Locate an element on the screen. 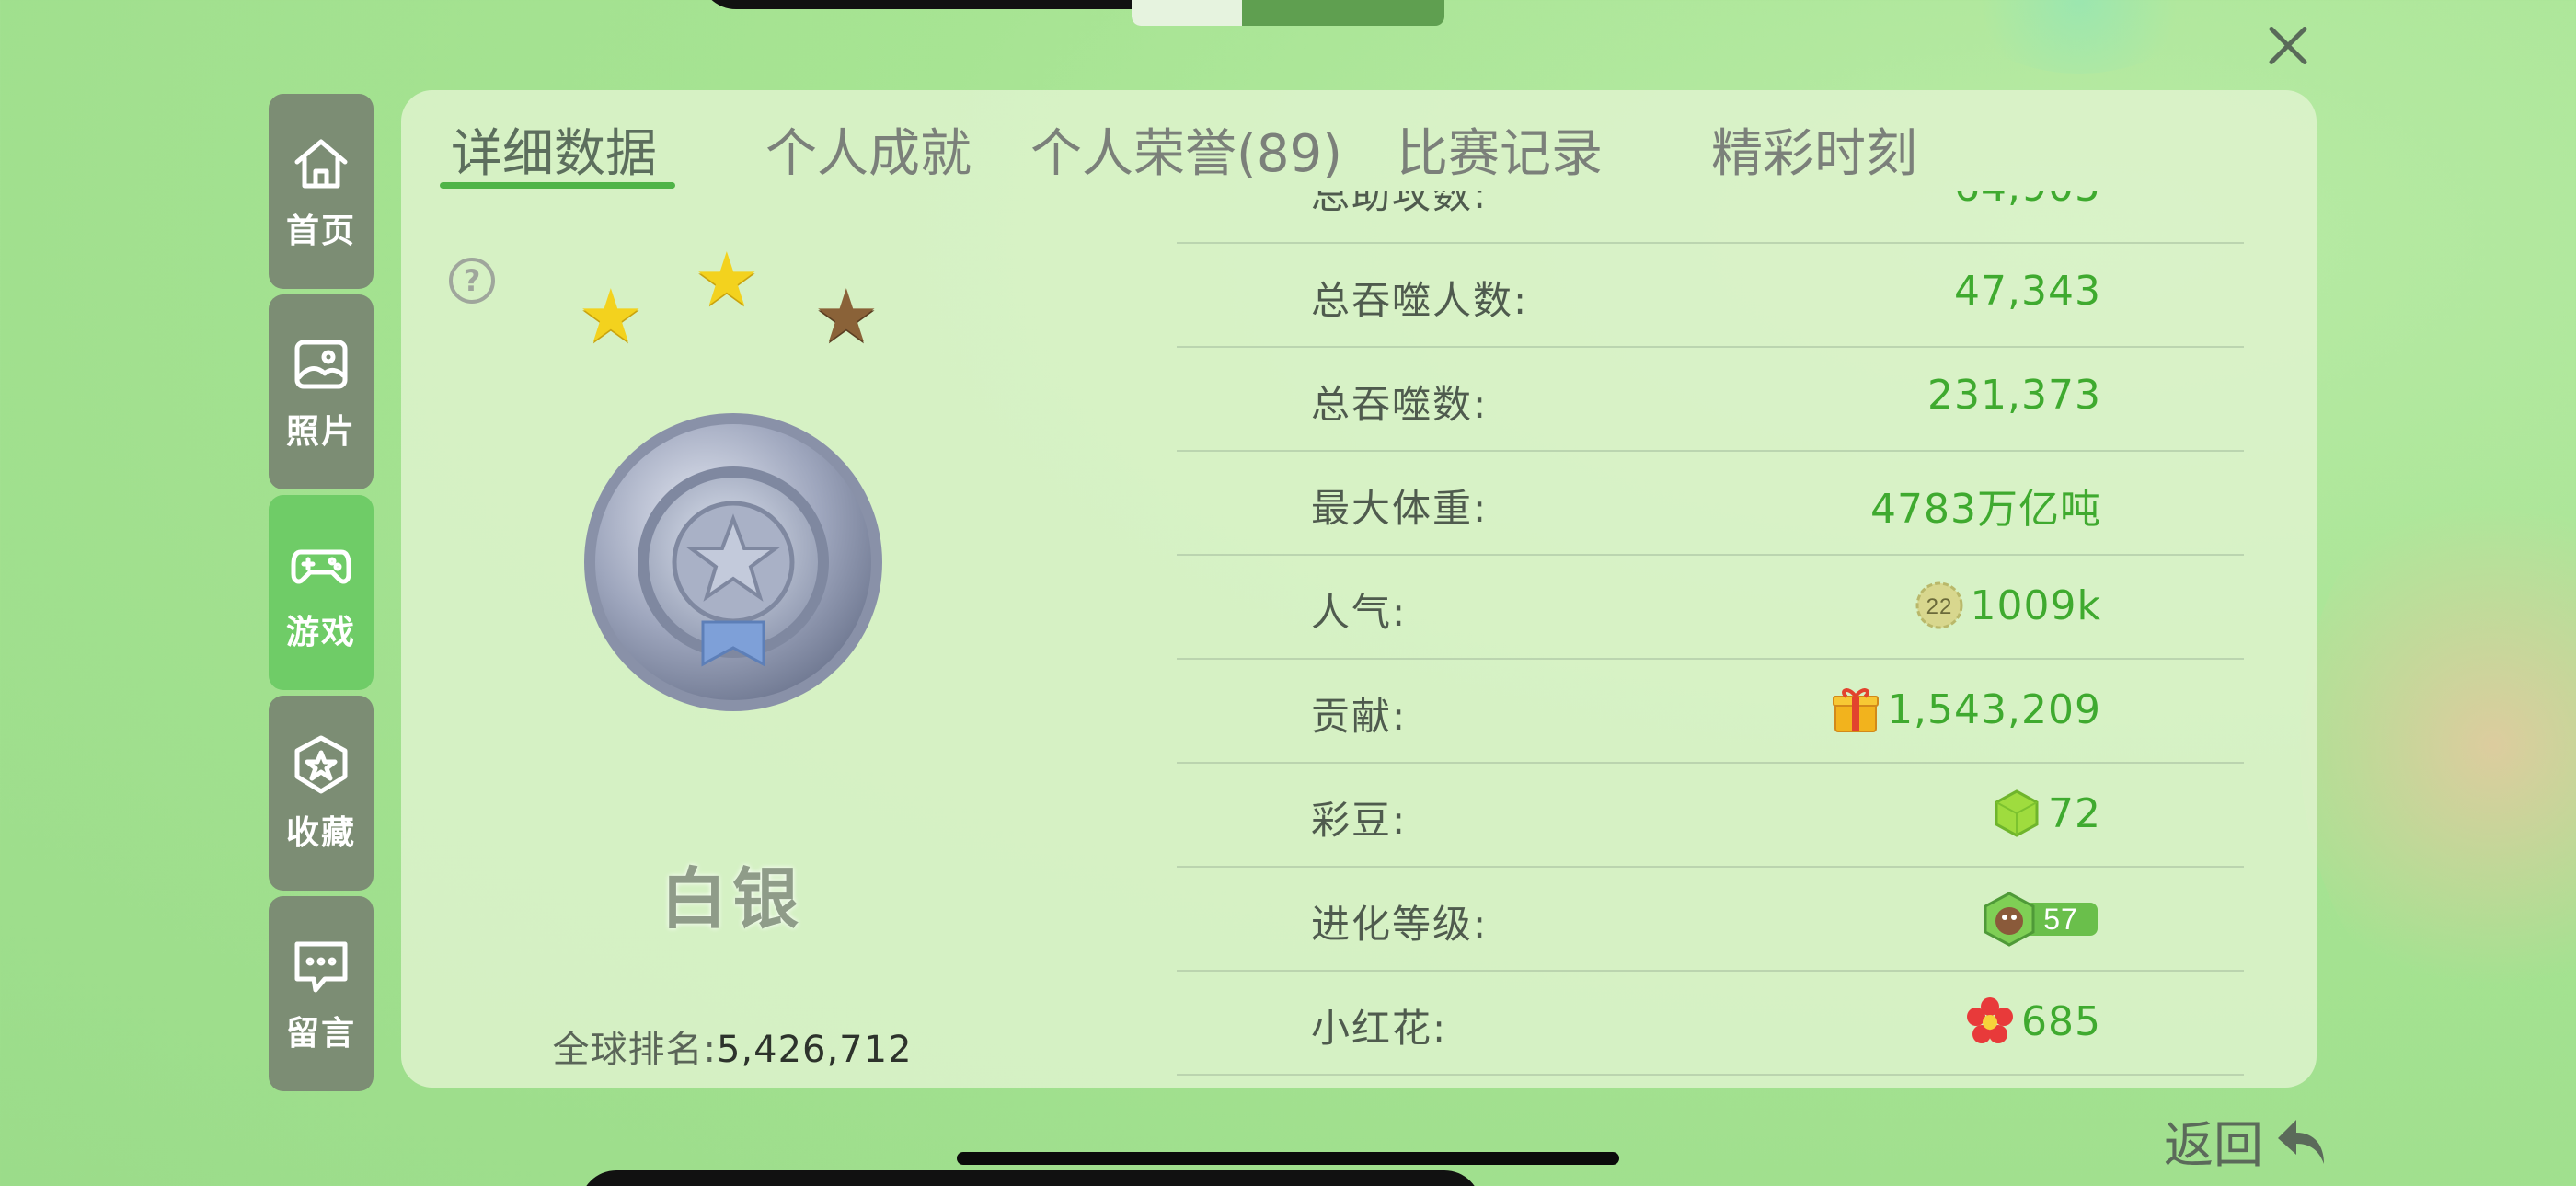 Image resolution: width=2576 pixels, height=1186 pixels. red-flower-icon is located at coordinates (1990, 1020).